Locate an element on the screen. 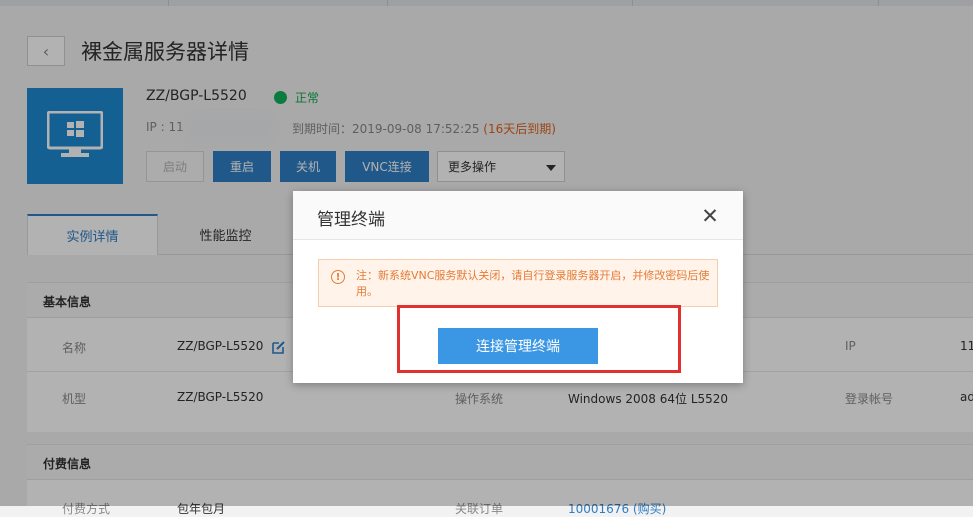 The image size is (973, 517). vnc-notice: ! 注：新系统VNC服务默认关闭，请自行登录服务器开启，并修改密码后使用。 is located at coordinates (518, 283).